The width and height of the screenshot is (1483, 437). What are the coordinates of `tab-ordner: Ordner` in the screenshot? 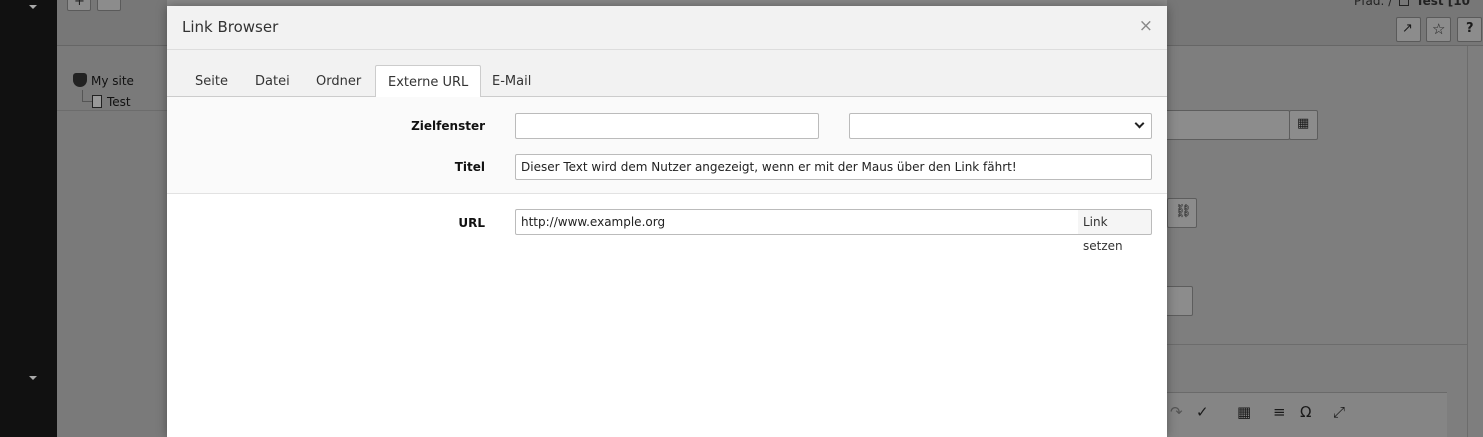 It's located at (338, 81).